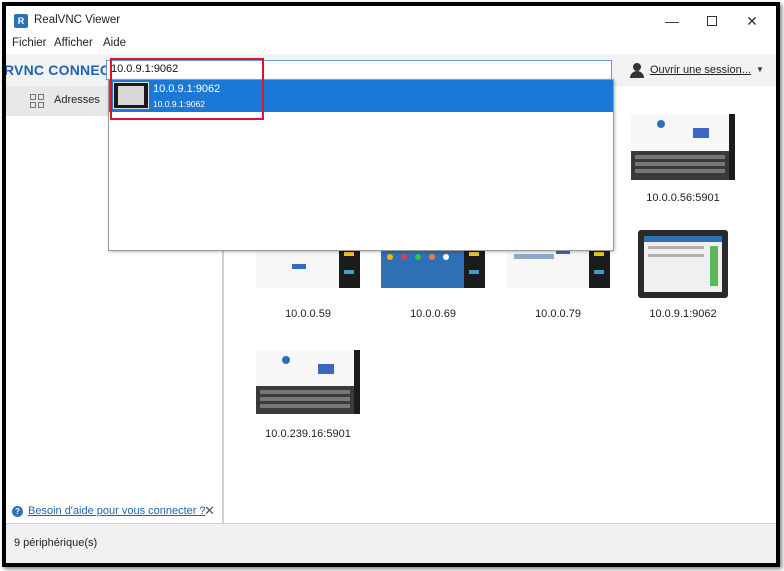 This screenshot has width=784, height=571. Describe the element at coordinates (21, 21) in the screenshot. I see `realvnc-app-icon: R` at that location.